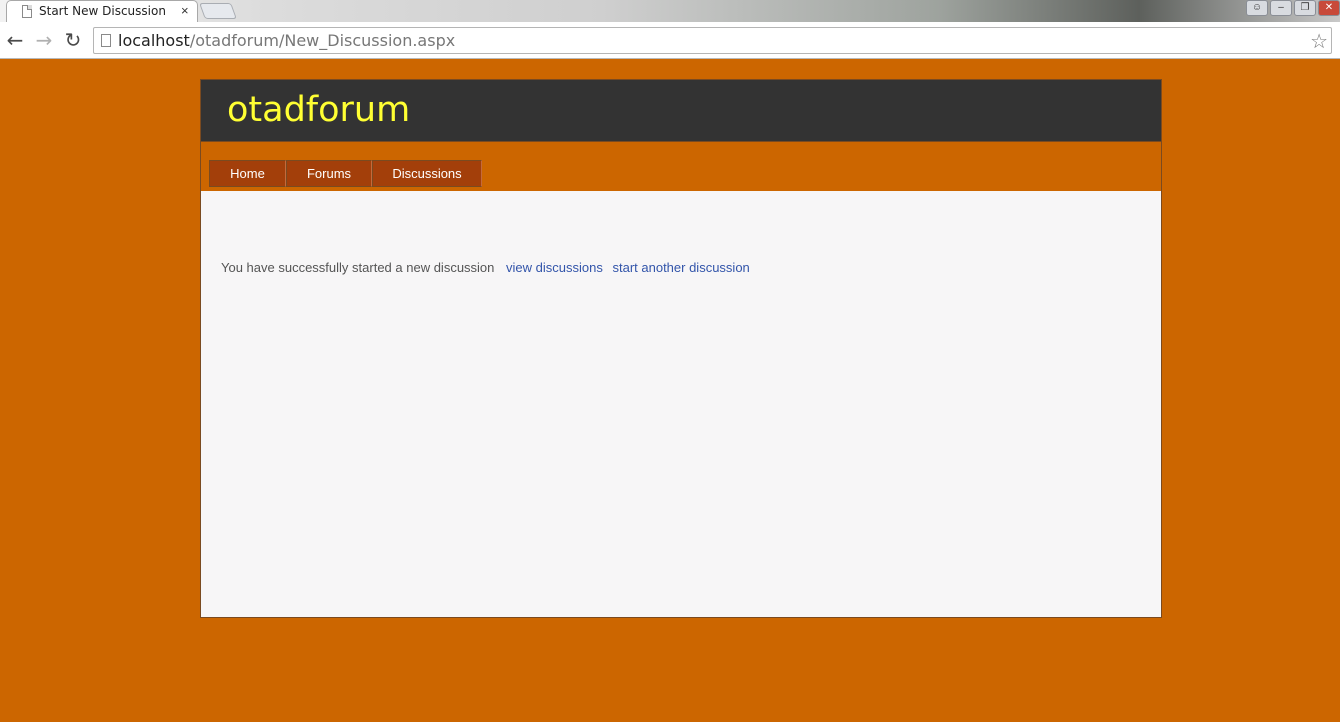  Describe the element at coordinates (15, 40) in the screenshot. I see `back-arrow-icon: ←` at that location.